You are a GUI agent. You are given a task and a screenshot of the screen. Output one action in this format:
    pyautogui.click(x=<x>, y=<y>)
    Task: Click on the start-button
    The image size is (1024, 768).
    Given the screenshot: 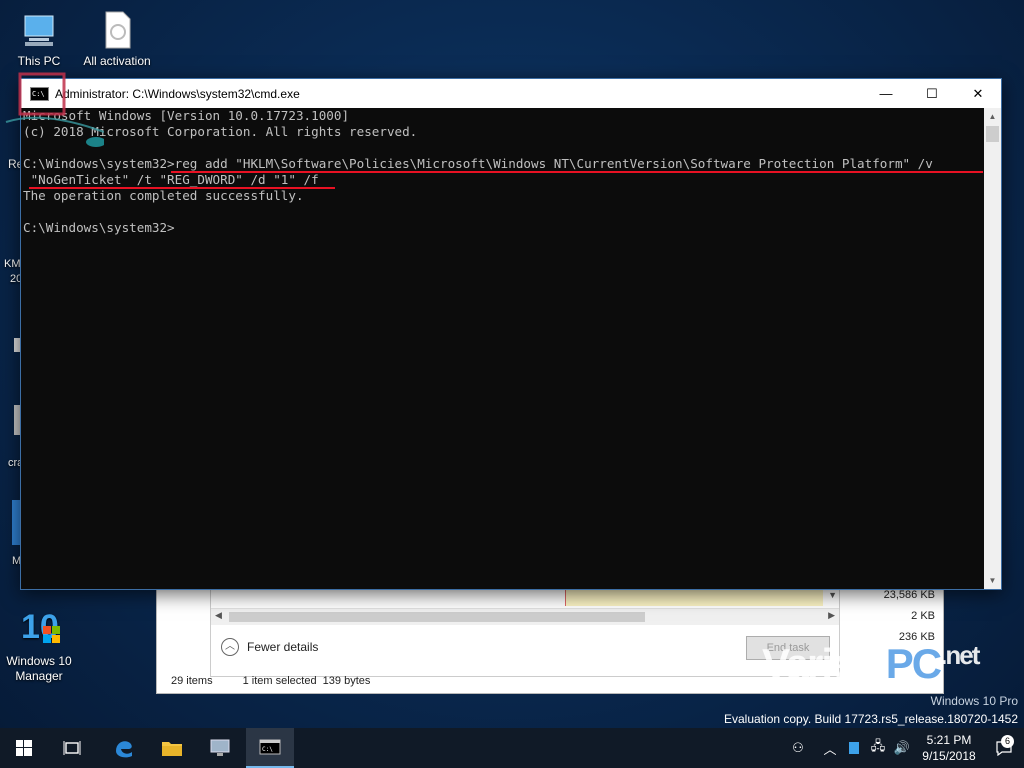 What is the action you would take?
    pyautogui.click(x=24, y=748)
    